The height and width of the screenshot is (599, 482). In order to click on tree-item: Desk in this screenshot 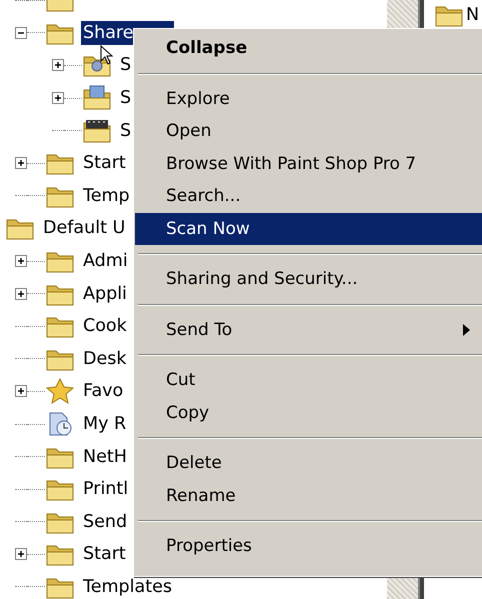, I will do `click(104, 358)`.